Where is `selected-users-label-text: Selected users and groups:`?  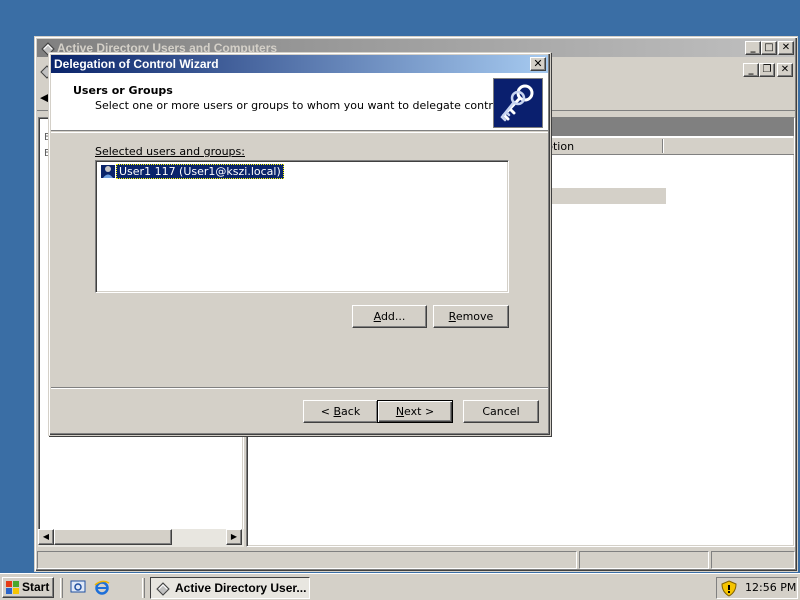 selected-users-label-text: Selected users and groups: is located at coordinates (170, 151).